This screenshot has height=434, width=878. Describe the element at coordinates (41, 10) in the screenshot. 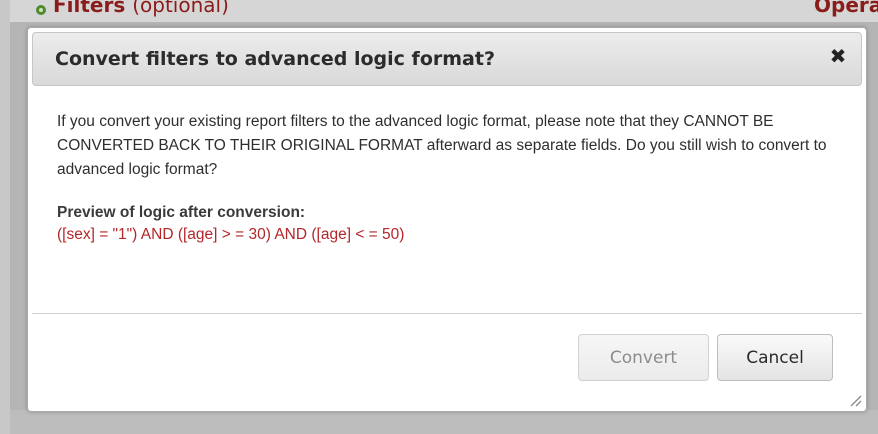

I see `filter-icon` at that location.